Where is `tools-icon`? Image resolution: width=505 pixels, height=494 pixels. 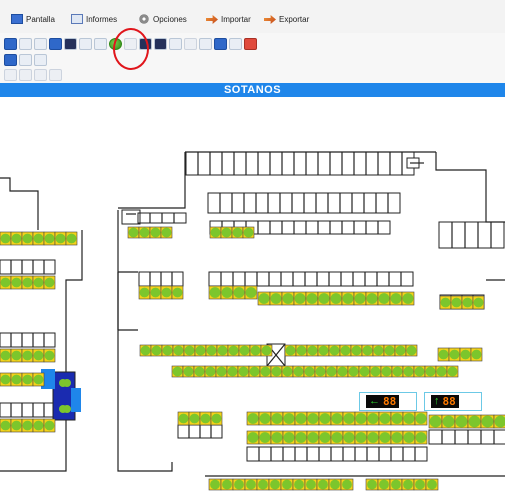
tools-icon is located at coordinates (220, 44).